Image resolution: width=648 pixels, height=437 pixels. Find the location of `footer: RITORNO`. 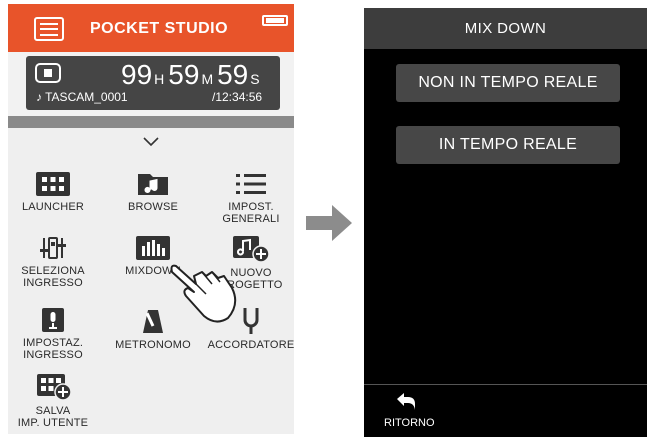

footer: RITORNO is located at coordinates (505, 410).